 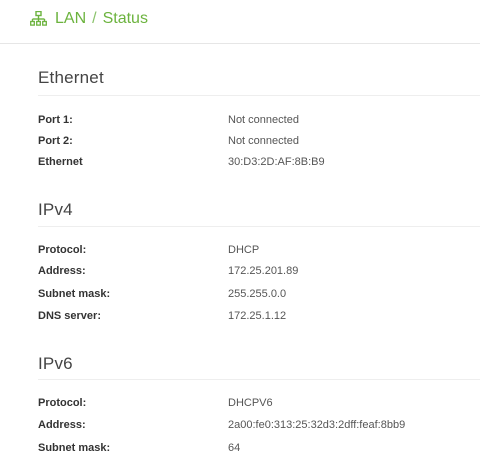 I want to click on info-row-ipv4-address: Address: 172.25.201.89, so click(x=259, y=273).